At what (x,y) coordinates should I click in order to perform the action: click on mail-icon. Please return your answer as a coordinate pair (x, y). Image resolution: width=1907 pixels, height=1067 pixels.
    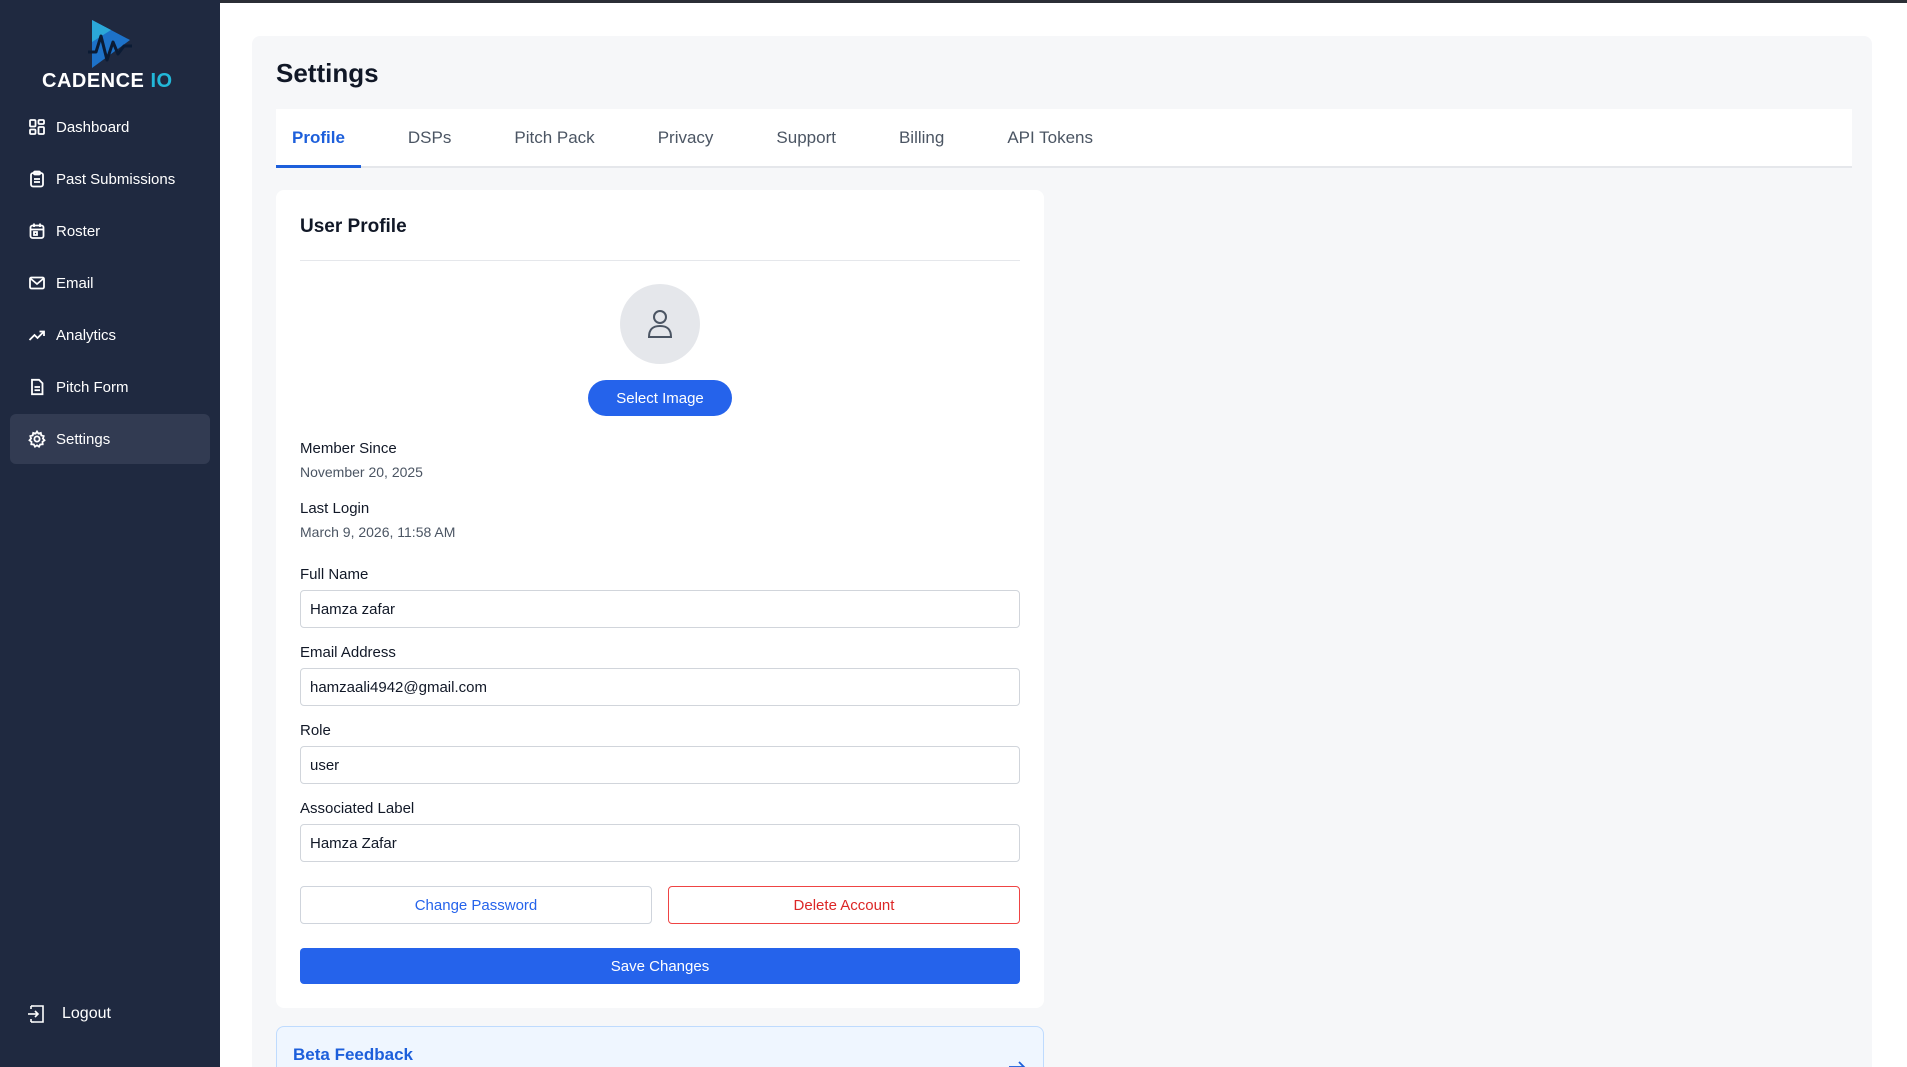
    Looking at the image, I should click on (37, 283).